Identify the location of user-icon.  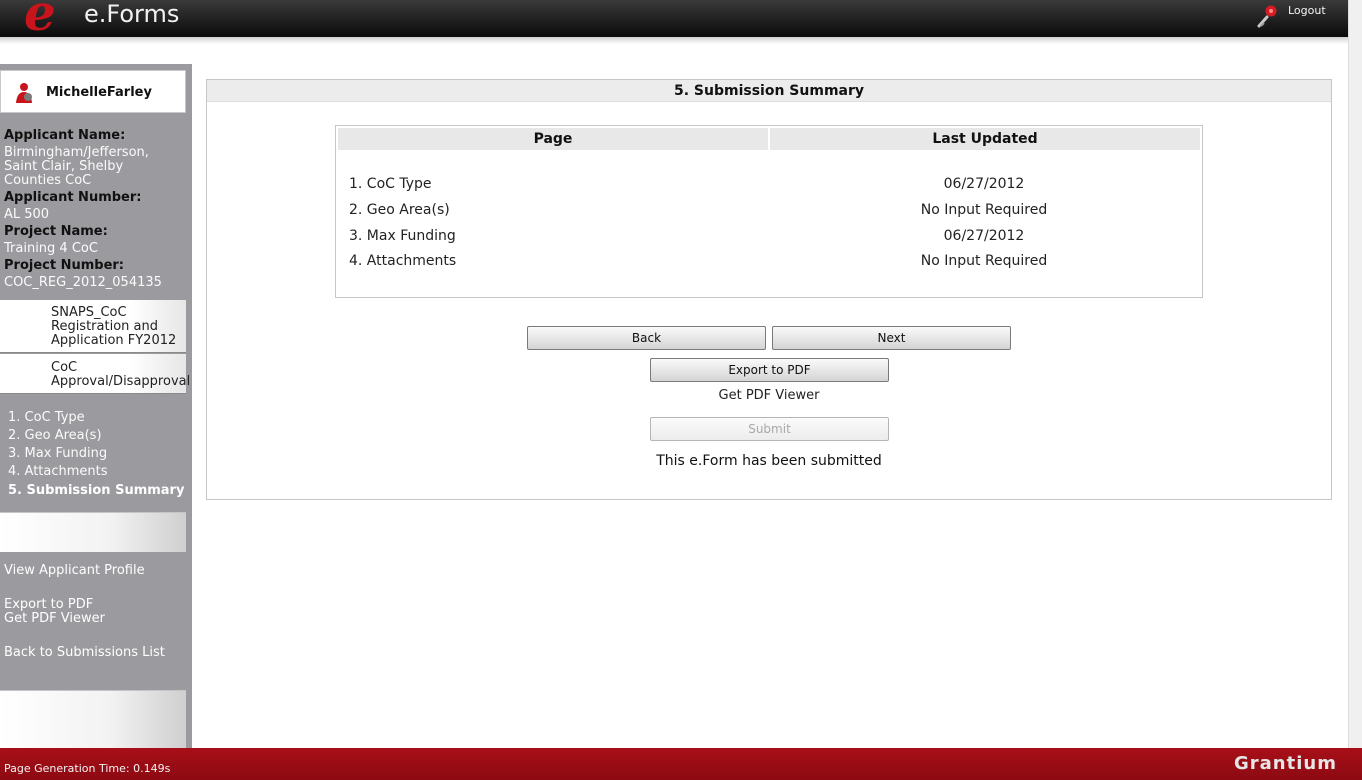
(24, 93).